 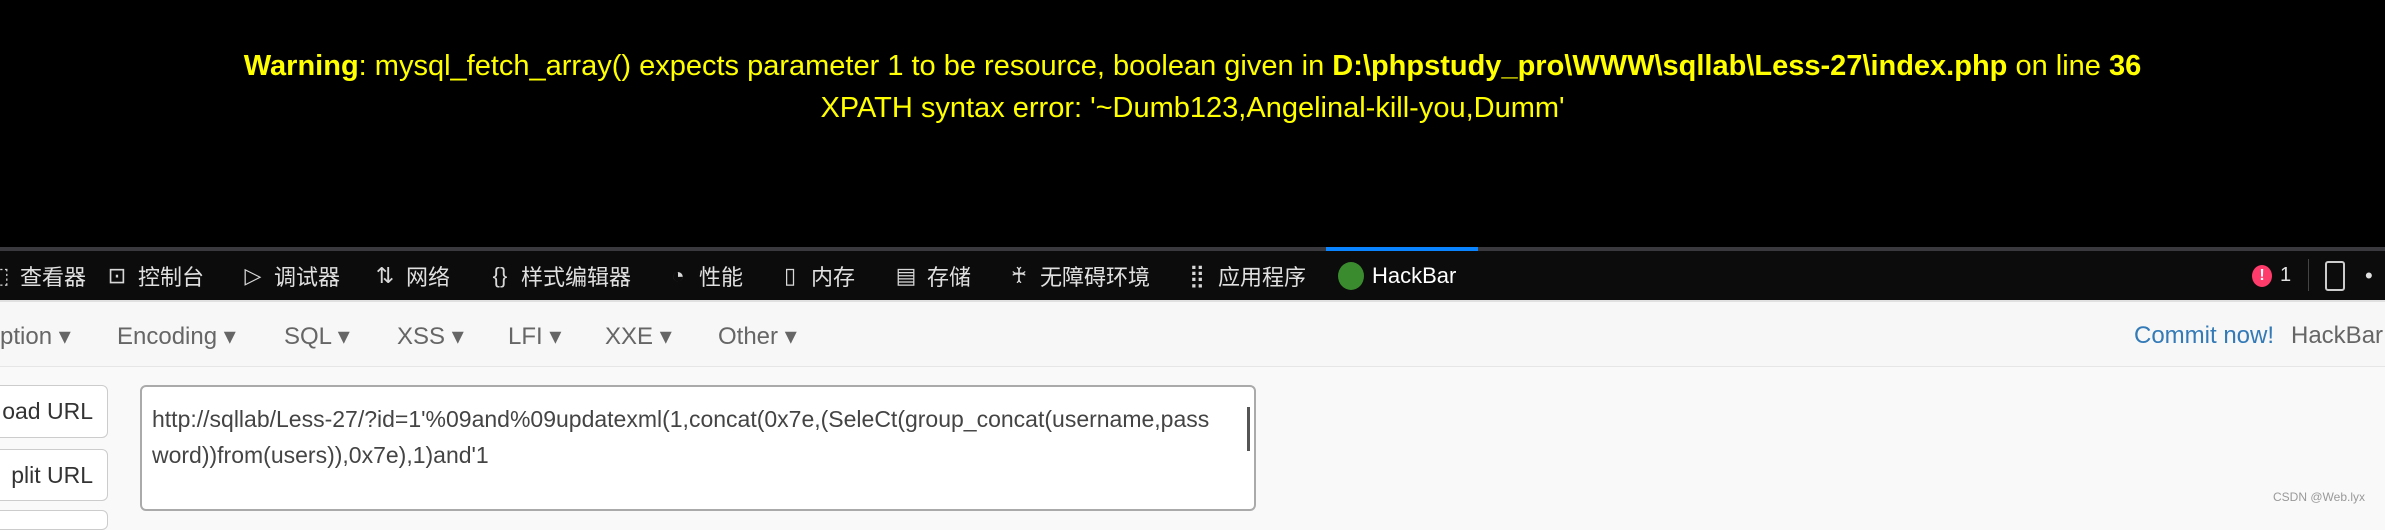 What do you see at coordinates (35, 336) in the screenshot?
I see `menu-encryption: ption ▾` at bounding box center [35, 336].